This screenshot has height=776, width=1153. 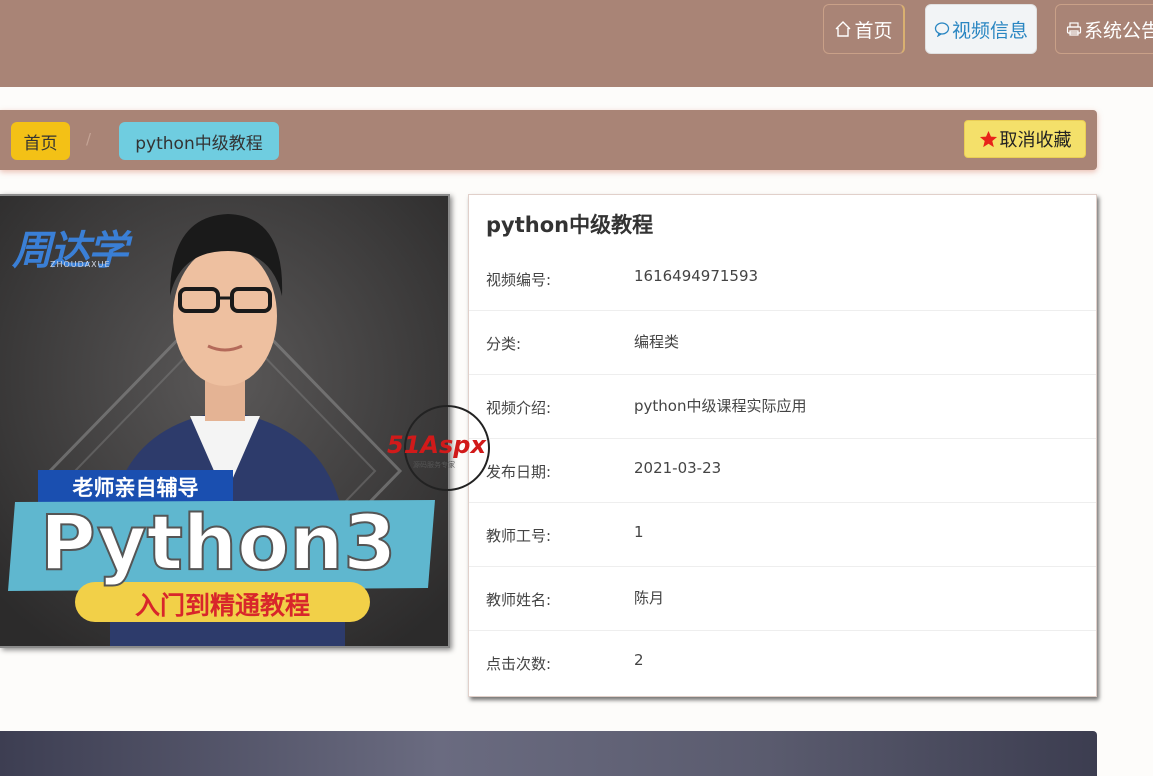 I want to click on watermark-text-label: 51Aspx, so click(x=436, y=445).